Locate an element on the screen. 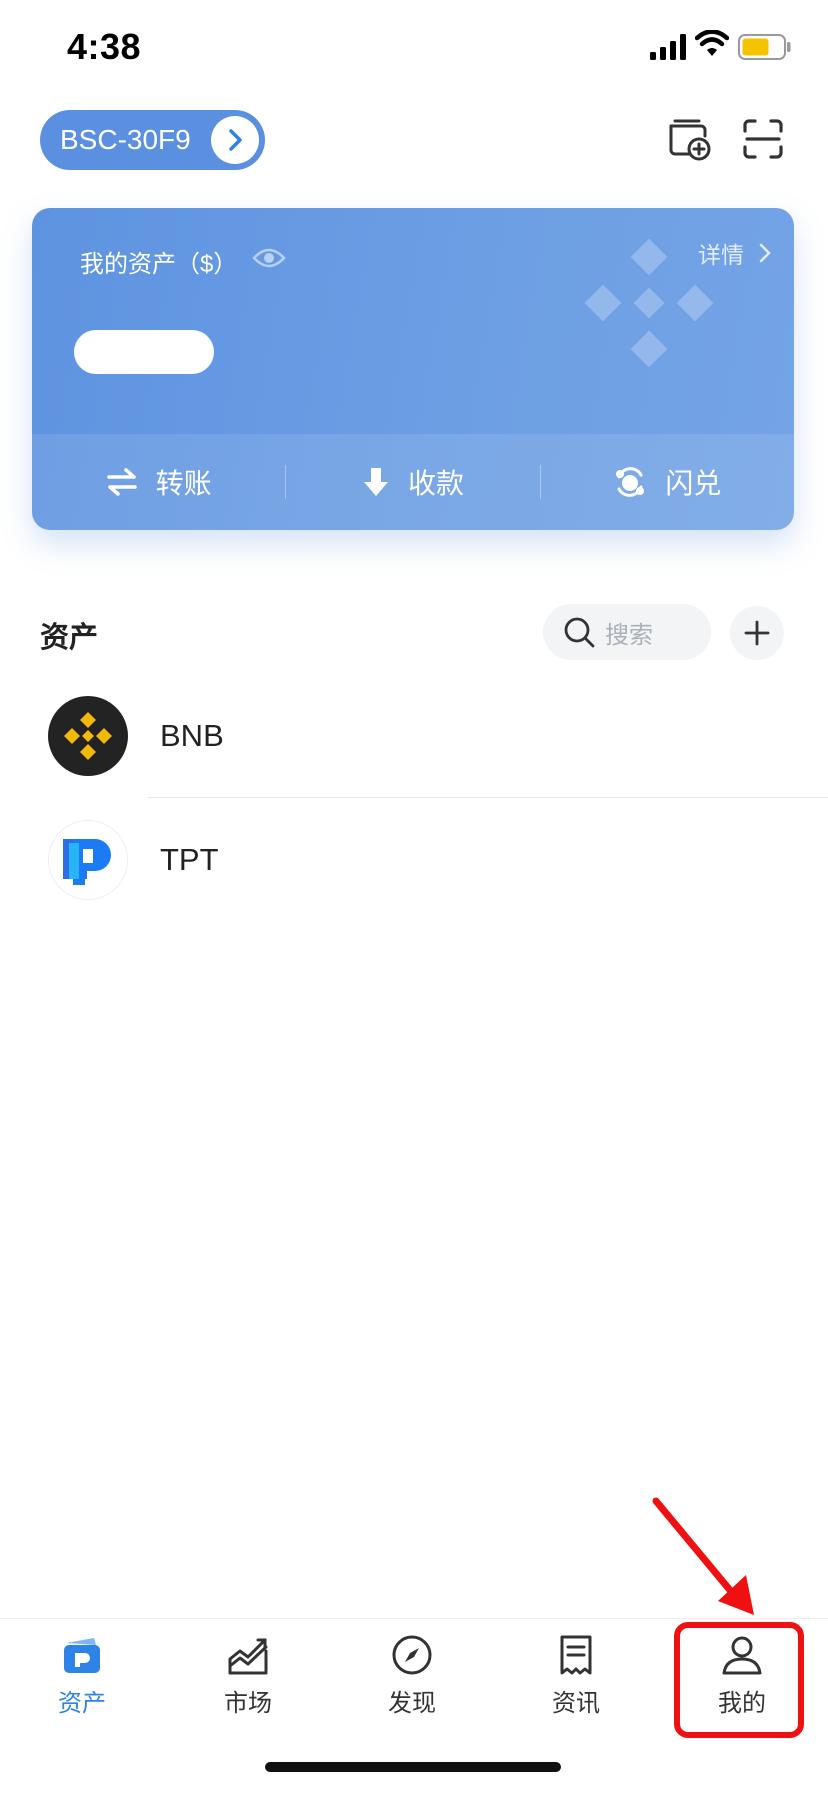 Image resolution: width=828 pixels, height=1793 pixels. token-row-bnb: BNB is located at coordinates (414, 736).